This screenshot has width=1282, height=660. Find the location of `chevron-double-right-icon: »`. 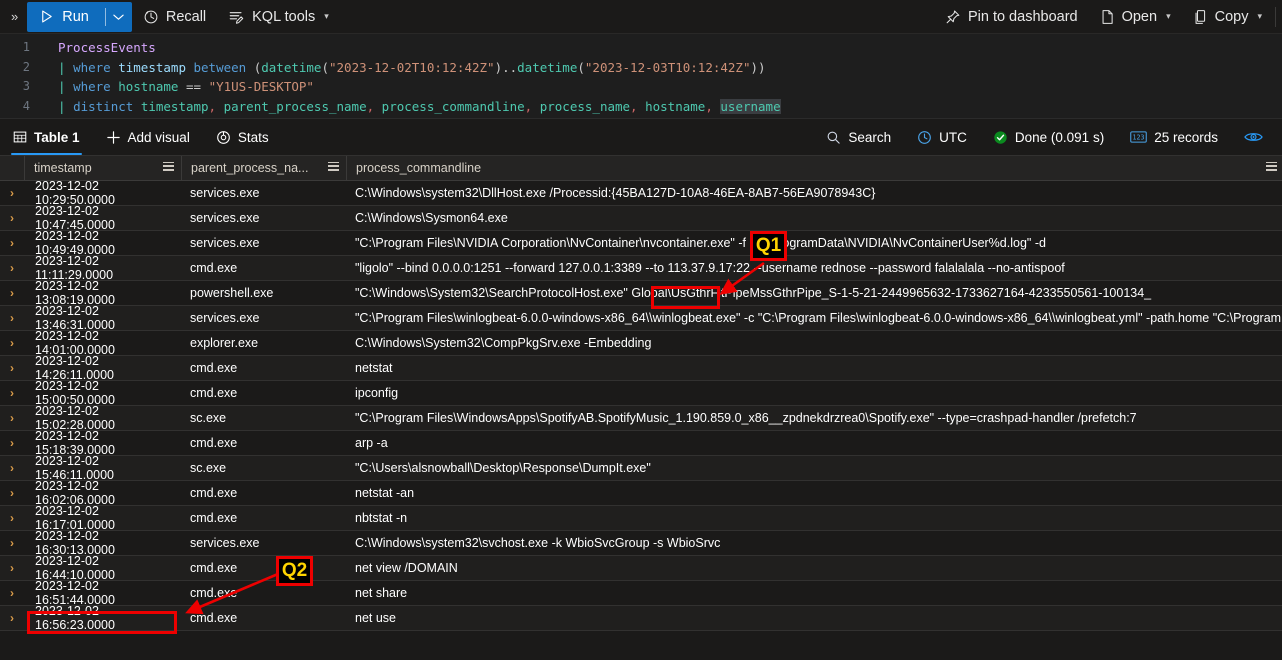

chevron-double-right-icon: » is located at coordinates (13, 16).